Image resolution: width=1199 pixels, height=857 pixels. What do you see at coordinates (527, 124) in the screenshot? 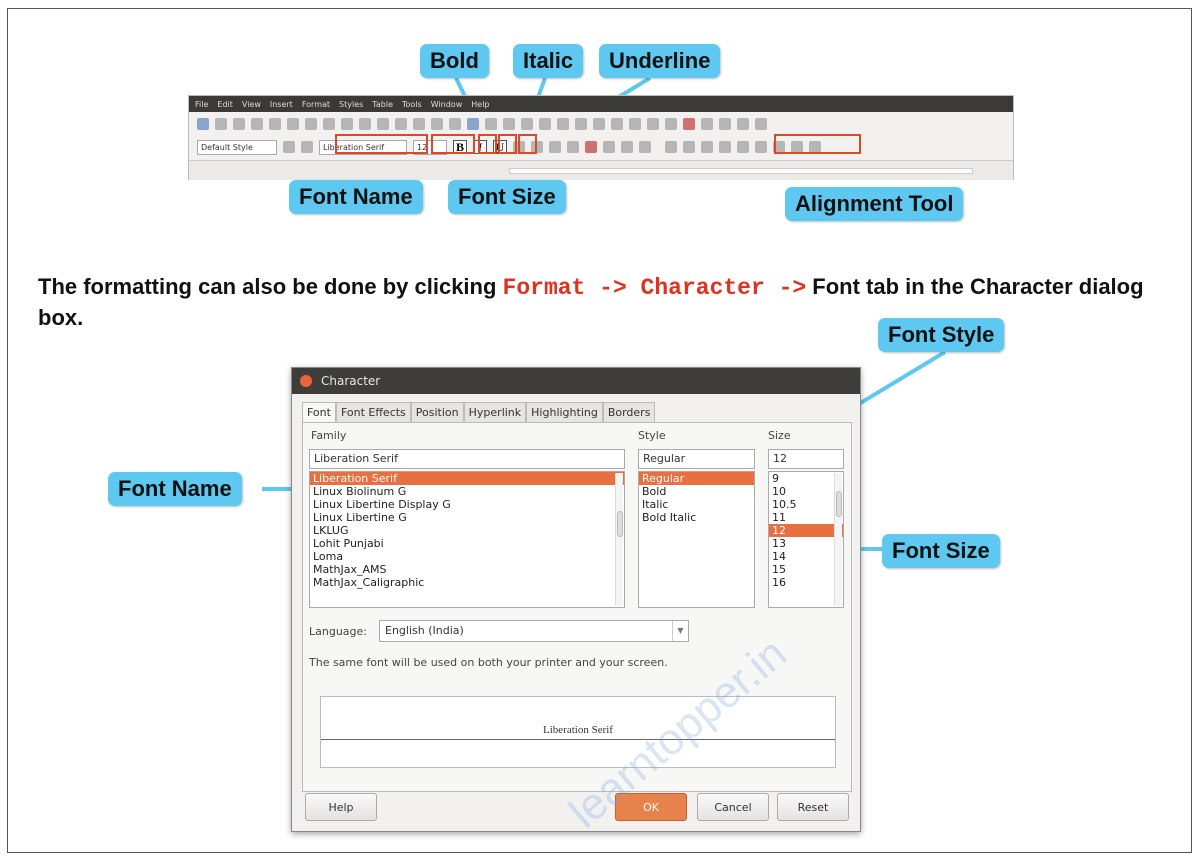
I see `insert-textbox-icon` at bounding box center [527, 124].